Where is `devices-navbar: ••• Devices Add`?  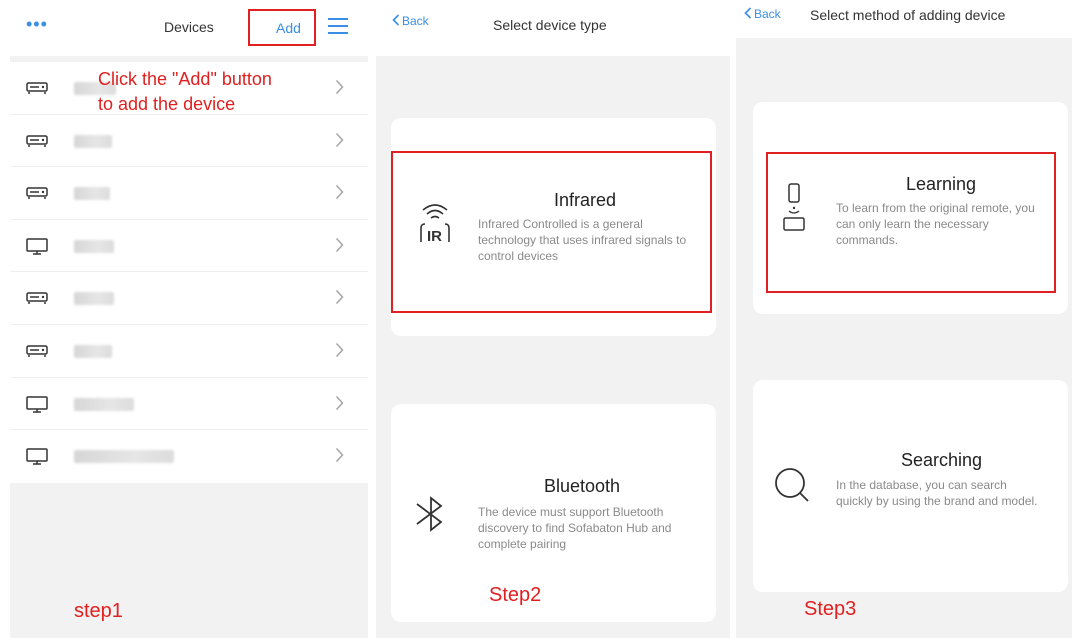
devices-navbar: ••• Devices Add is located at coordinates (189, 28).